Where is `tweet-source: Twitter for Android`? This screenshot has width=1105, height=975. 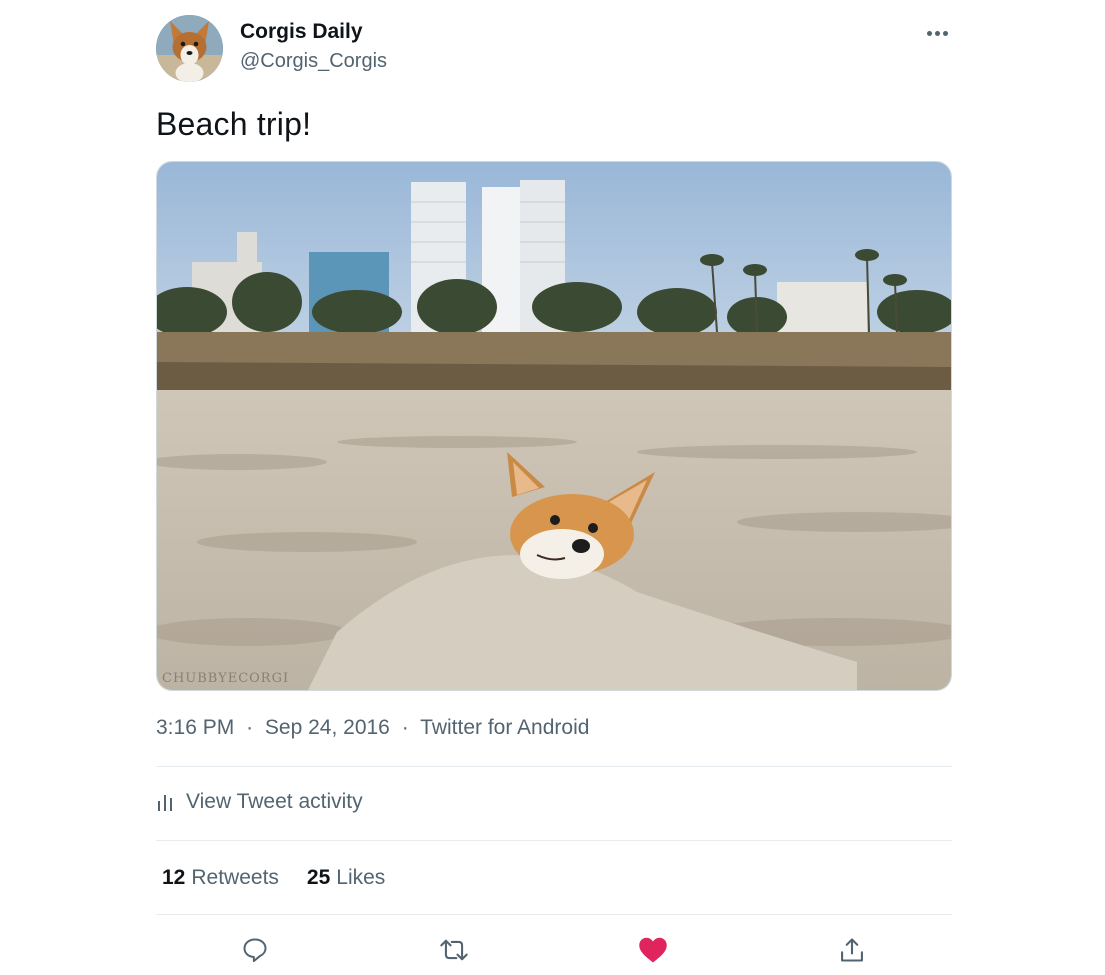 tweet-source: Twitter for Android is located at coordinates (504, 727).